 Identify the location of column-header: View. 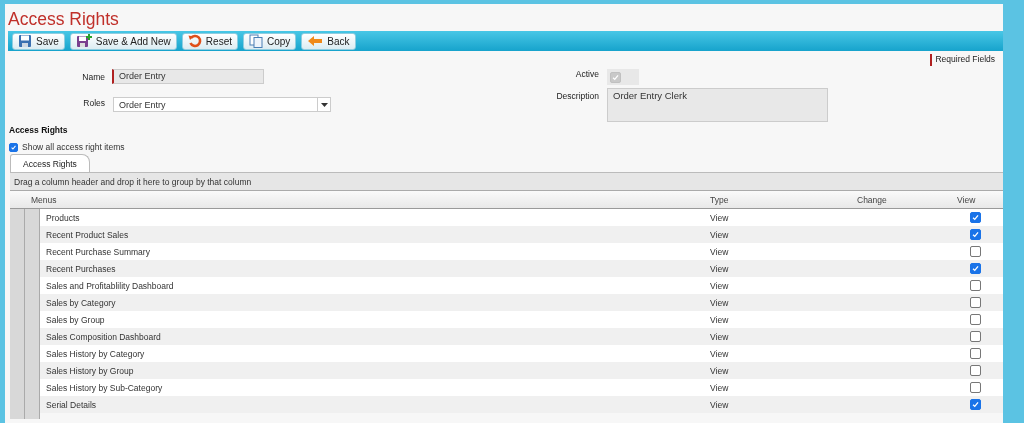
(976, 199).